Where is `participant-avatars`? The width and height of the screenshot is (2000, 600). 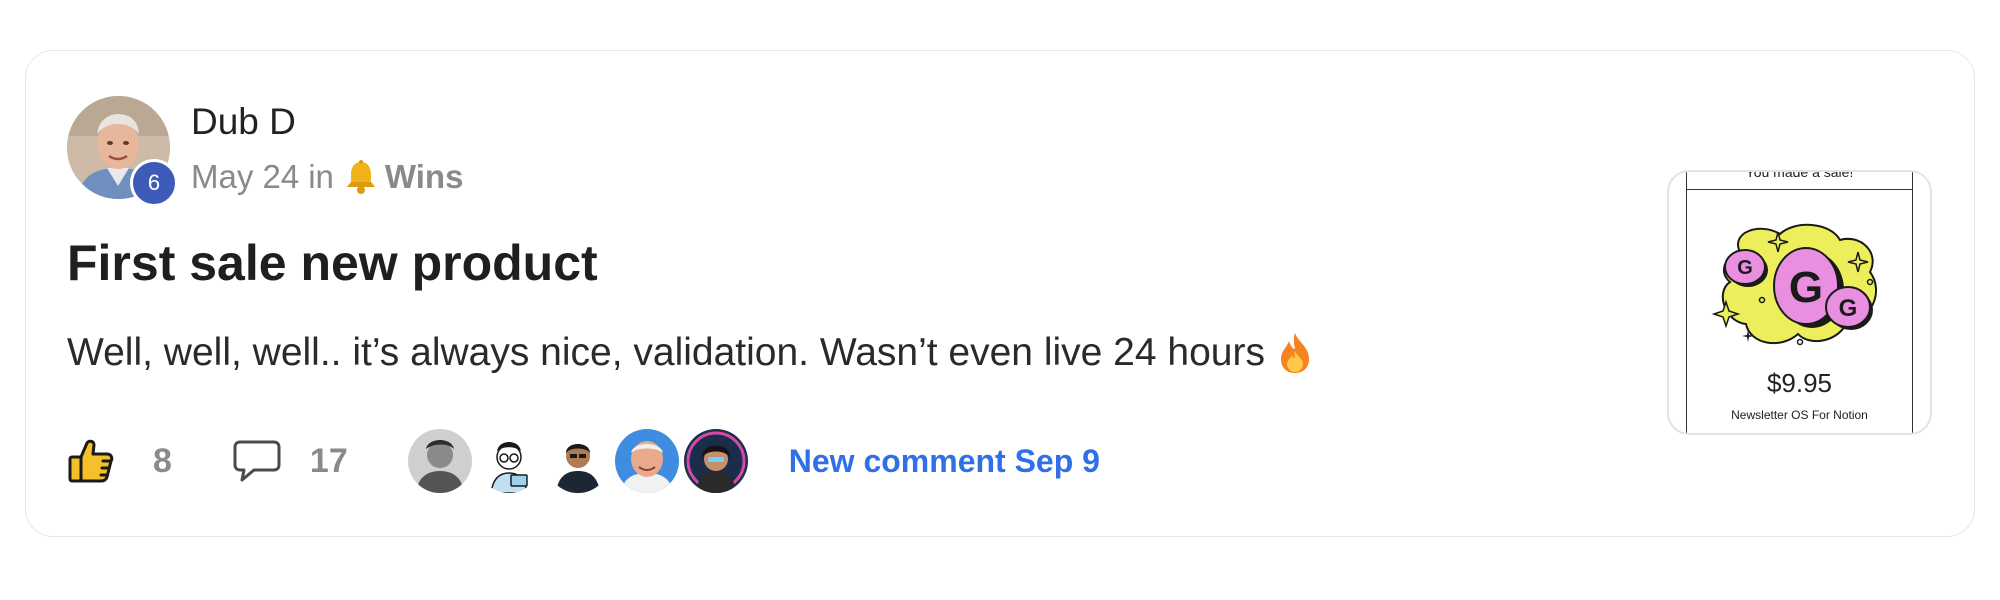 participant-avatars is located at coordinates (580, 461).